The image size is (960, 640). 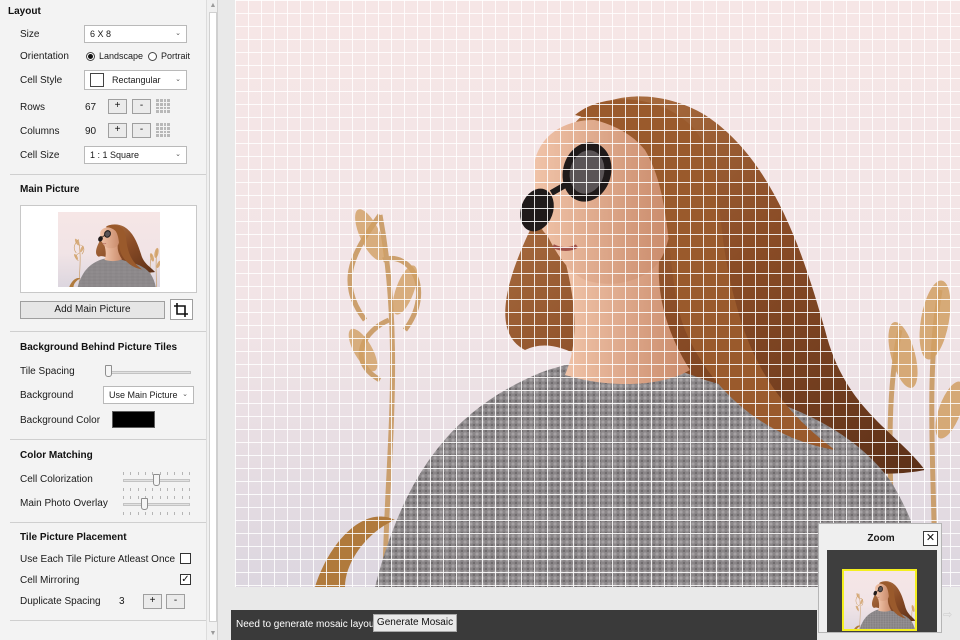 What do you see at coordinates (213, 6) in the screenshot?
I see `scroll-up-icon: ▲` at bounding box center [213, 6].